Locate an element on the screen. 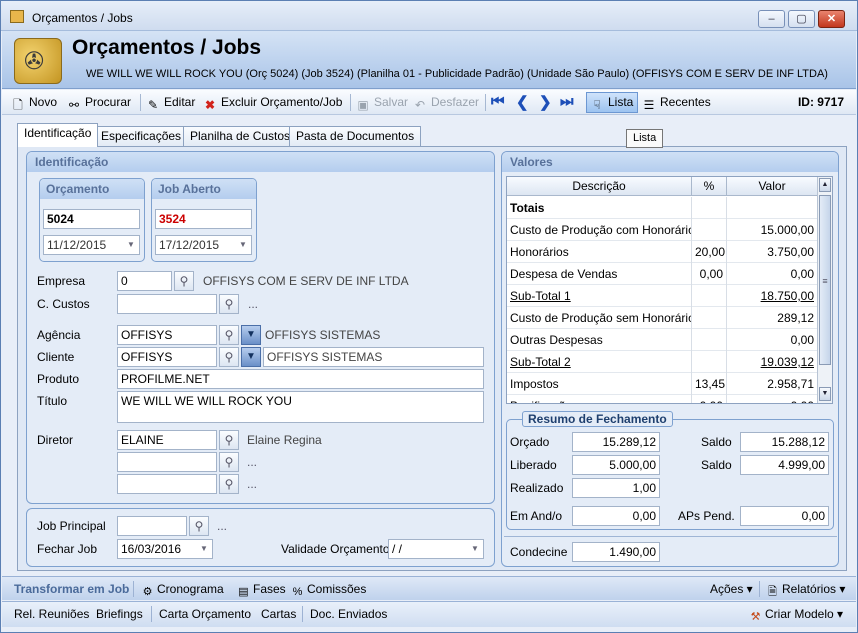 The width and height of the screenshot is (858, 633). tab-especificacoes: Especificações is located at coordinates (141, 136).